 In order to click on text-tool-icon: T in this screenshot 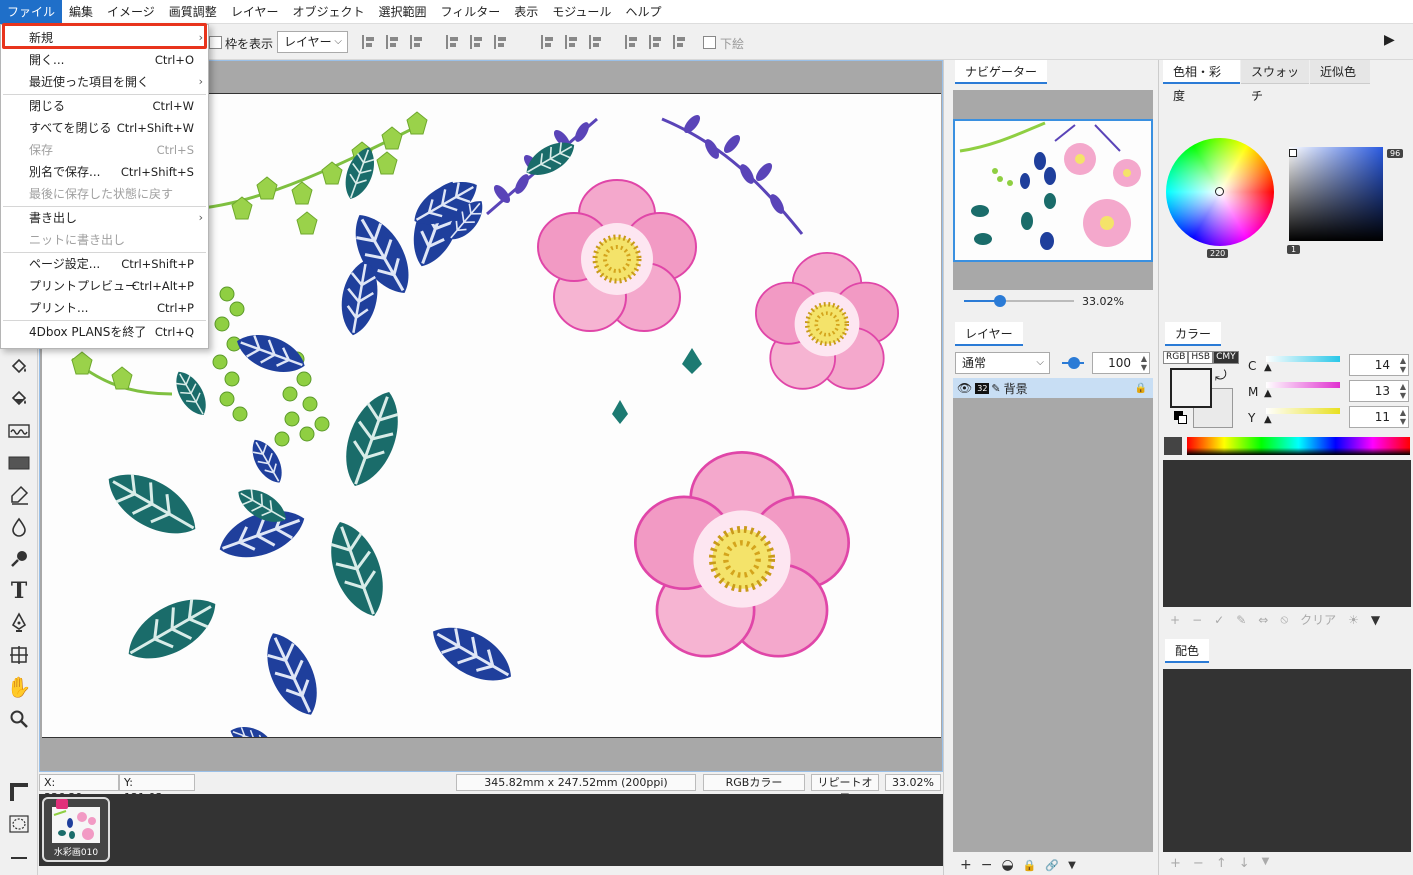, I will do `click(19, 591)`.